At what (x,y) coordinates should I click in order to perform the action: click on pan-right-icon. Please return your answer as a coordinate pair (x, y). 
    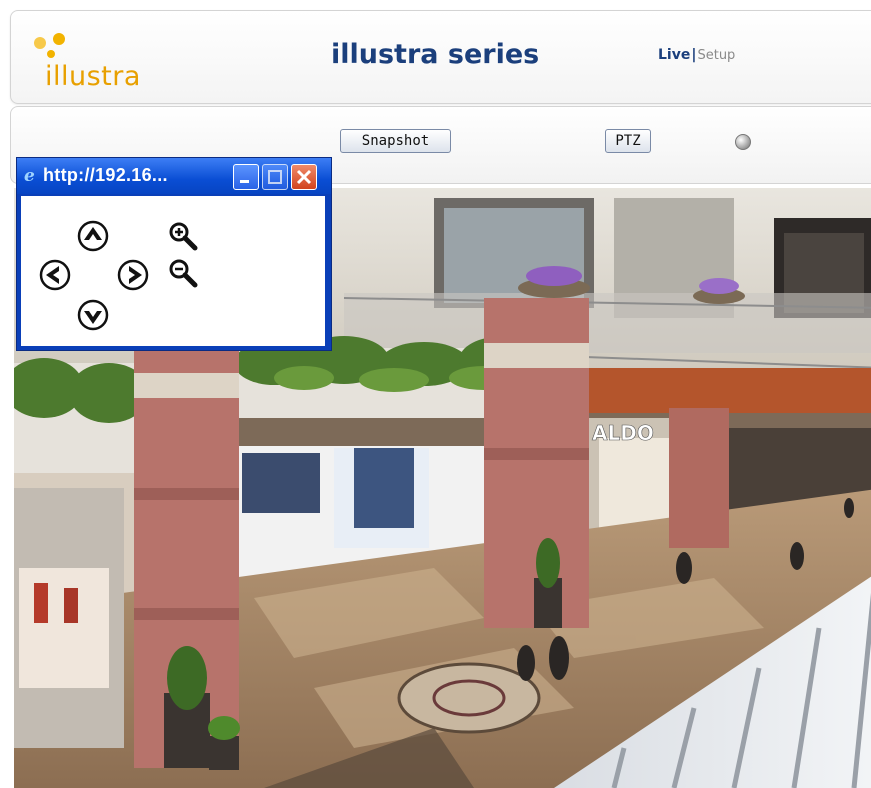
    Looking at the image, I should click on (133, 275).